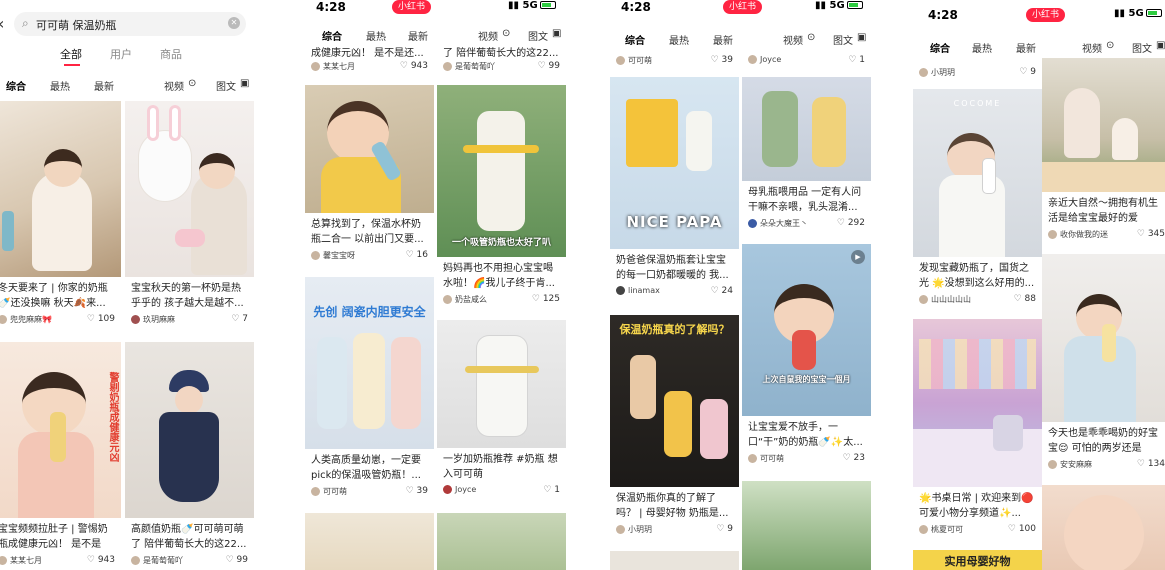  Describe the element at coordinates (76, 25) in the screenshot. I see `search-input: 可可萌 保温奶瓶` at that location.